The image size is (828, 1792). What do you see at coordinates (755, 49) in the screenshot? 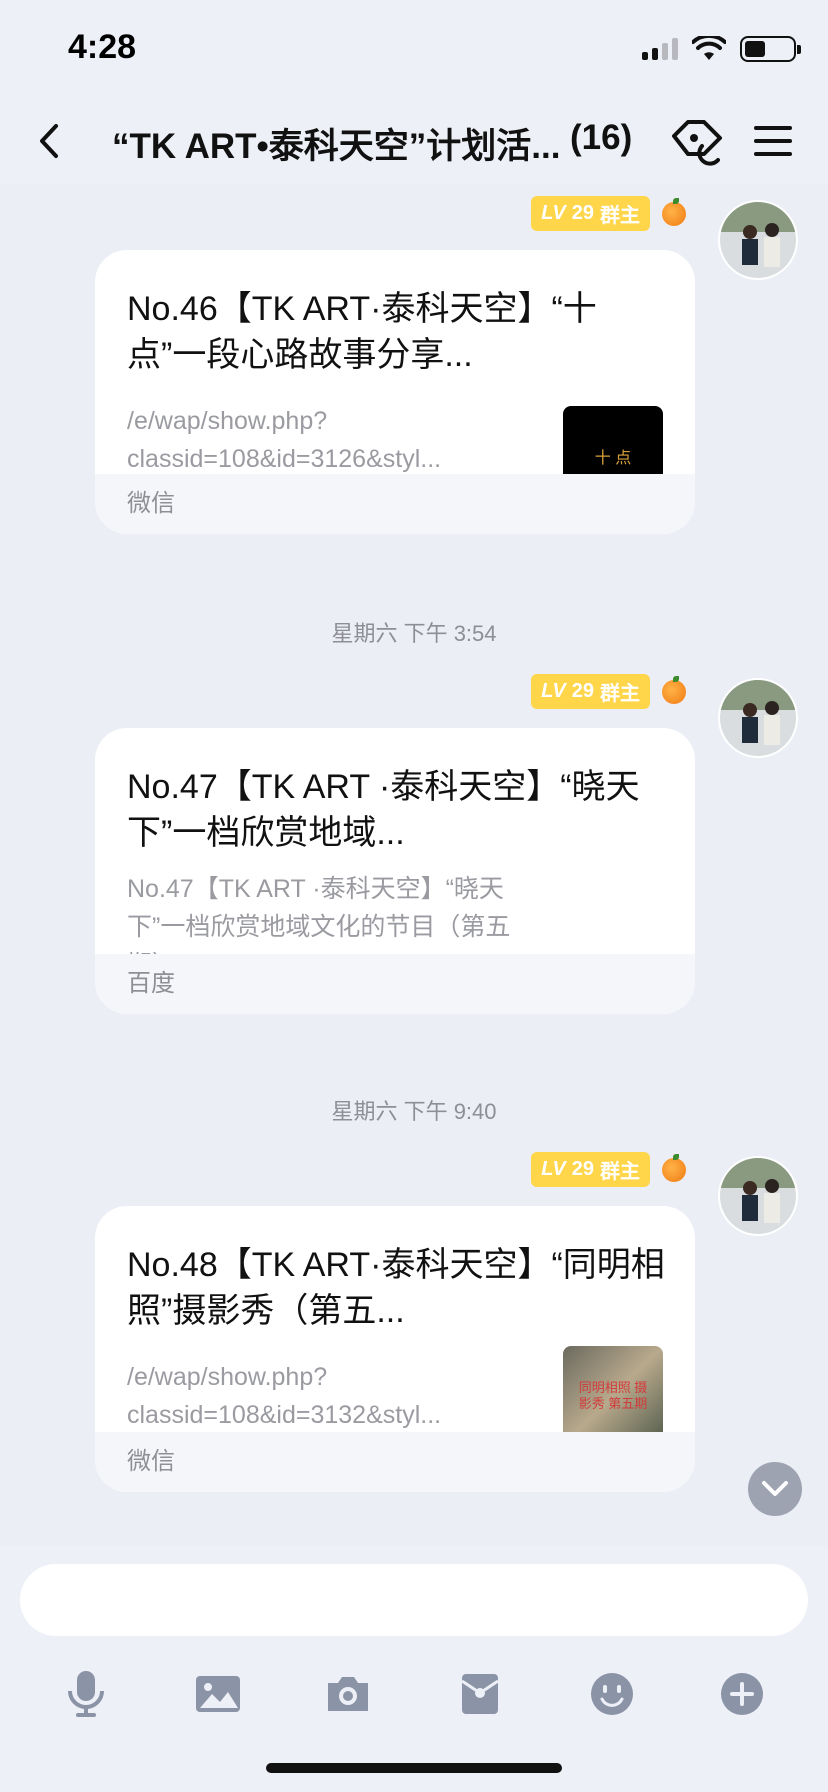
I see `battery-level` at bounding box center [755, 49].